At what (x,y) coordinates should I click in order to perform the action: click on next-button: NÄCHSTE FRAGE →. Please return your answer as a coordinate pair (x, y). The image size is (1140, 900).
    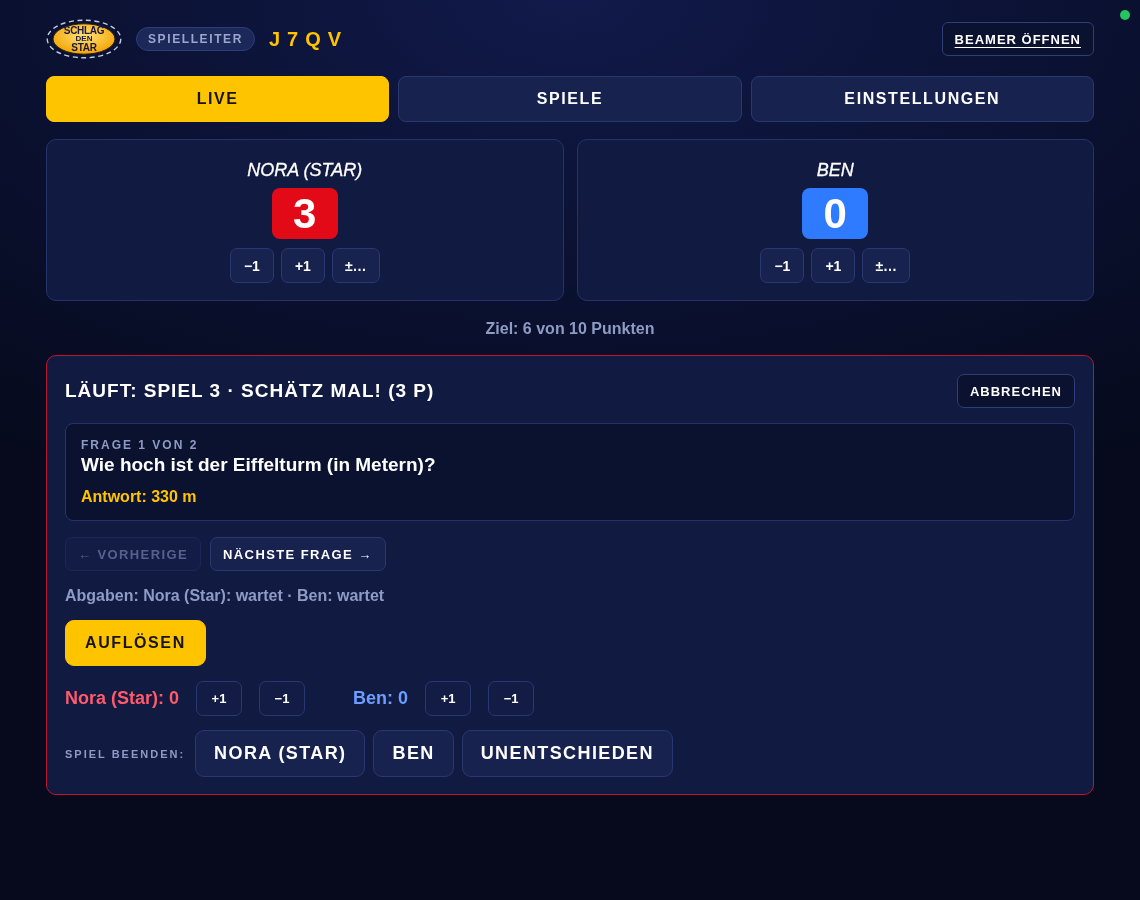
    Looking at the image, I should click on (298, 554).